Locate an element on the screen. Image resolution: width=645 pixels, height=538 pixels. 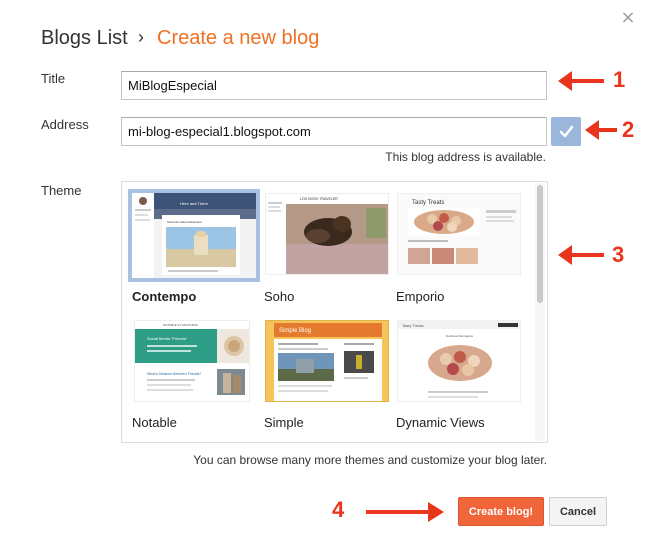
close-icon: × is located at coordinates (628, 18).